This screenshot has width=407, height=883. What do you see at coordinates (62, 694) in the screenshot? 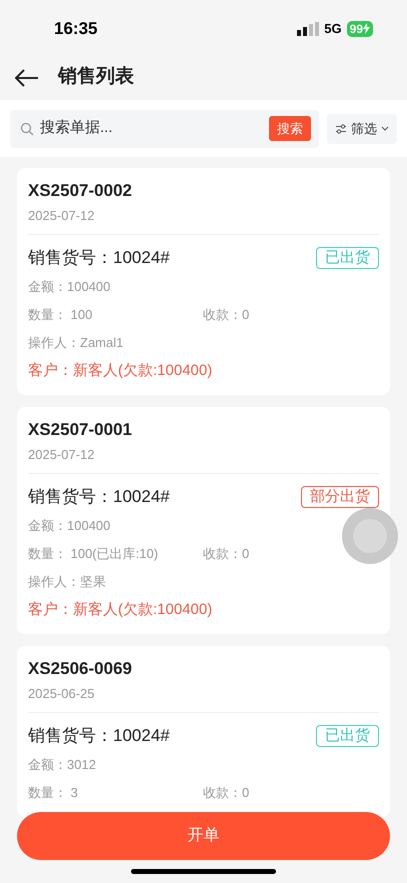
I see `order-date: 2025-06-25` at bounding box center [62, 694].